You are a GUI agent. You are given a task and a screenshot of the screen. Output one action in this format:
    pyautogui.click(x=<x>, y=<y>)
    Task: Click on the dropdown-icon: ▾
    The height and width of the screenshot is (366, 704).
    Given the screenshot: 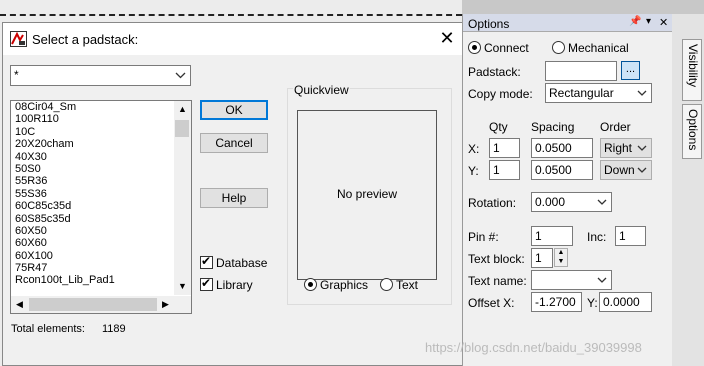 What is the action you would take?
    pyautogui.click(x=648, y=21)
    